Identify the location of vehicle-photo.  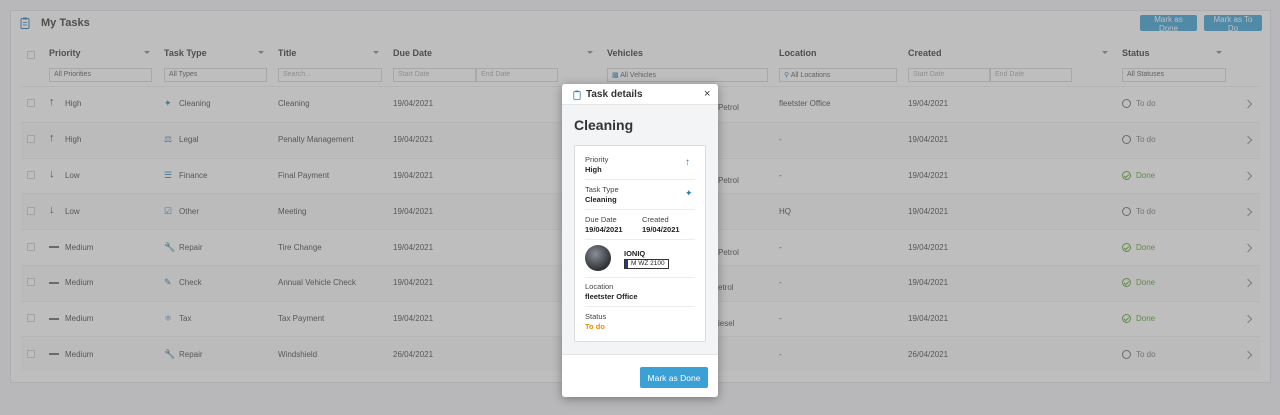
(598, 258).